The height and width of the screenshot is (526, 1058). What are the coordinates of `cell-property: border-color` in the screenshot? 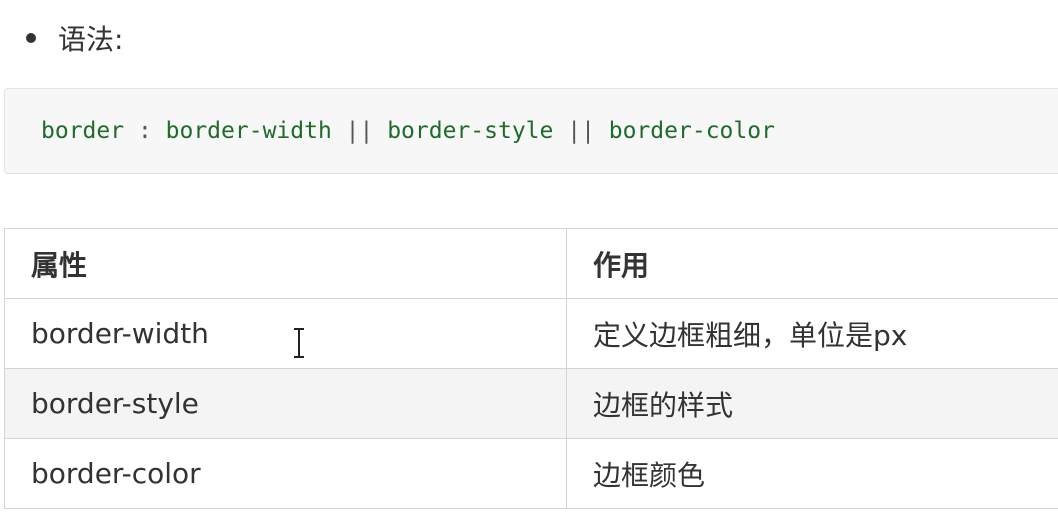 It's located at (285, 473).